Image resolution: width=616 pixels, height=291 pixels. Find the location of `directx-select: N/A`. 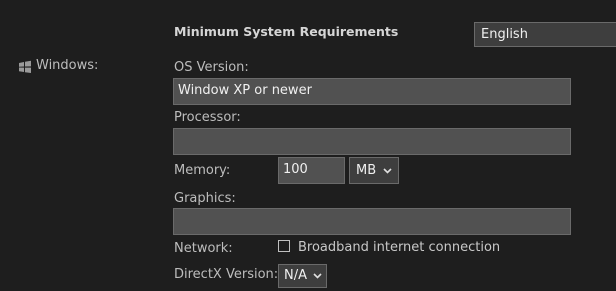

directx-select: N/A is located at coordinates (302, 276).